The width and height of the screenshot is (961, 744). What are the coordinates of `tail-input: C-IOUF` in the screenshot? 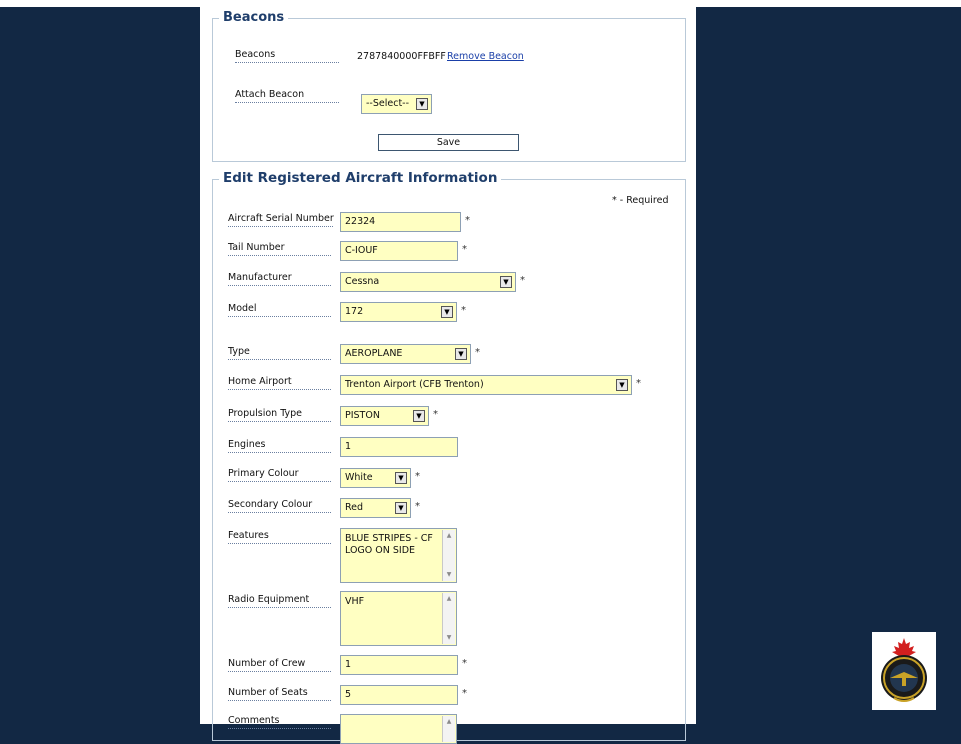 It's located at (399, 251).